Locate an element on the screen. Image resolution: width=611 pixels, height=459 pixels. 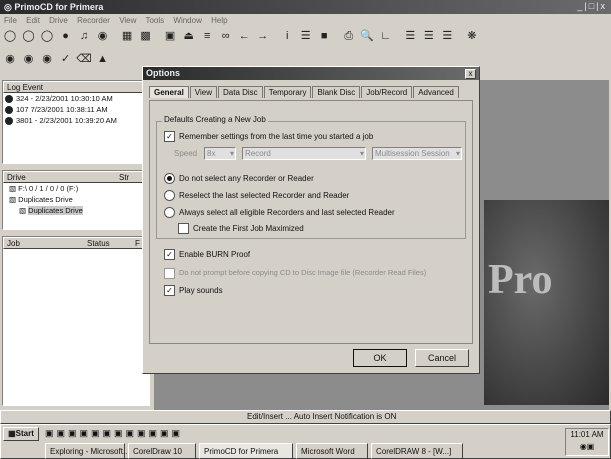
menu-edit: Edit is located at coordinates (33, 20).